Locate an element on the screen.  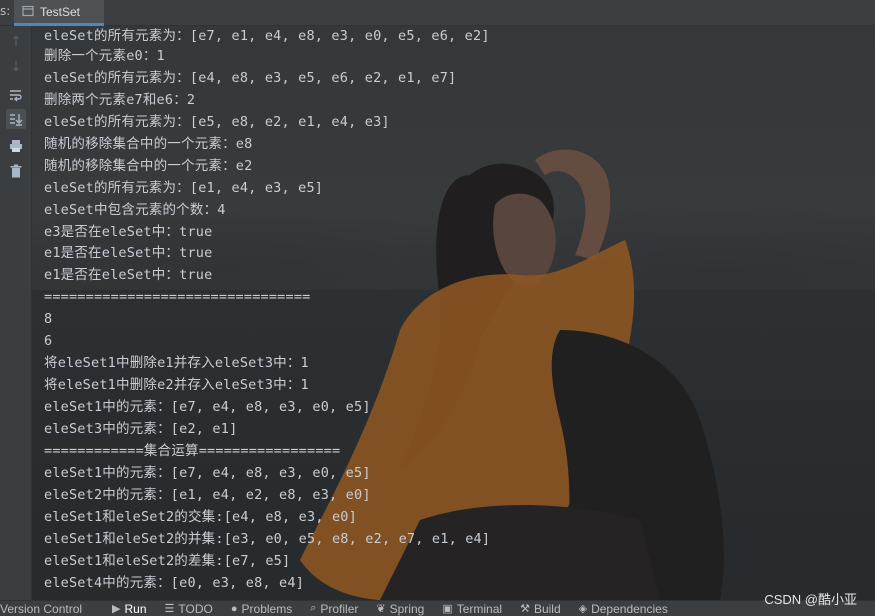
console-line: eleSet3中的元素：[e2, e1] is located at coordinates (141, 428).